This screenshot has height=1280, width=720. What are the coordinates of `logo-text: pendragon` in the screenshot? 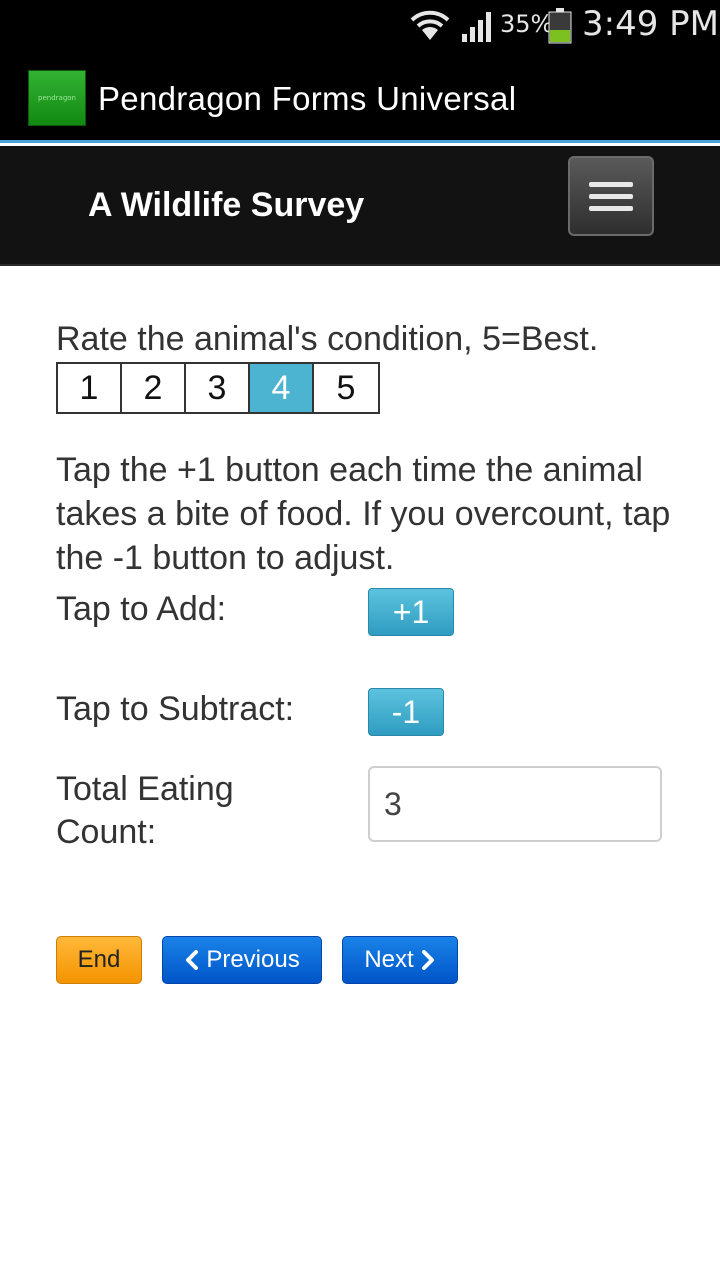 It's located at (57, 98).